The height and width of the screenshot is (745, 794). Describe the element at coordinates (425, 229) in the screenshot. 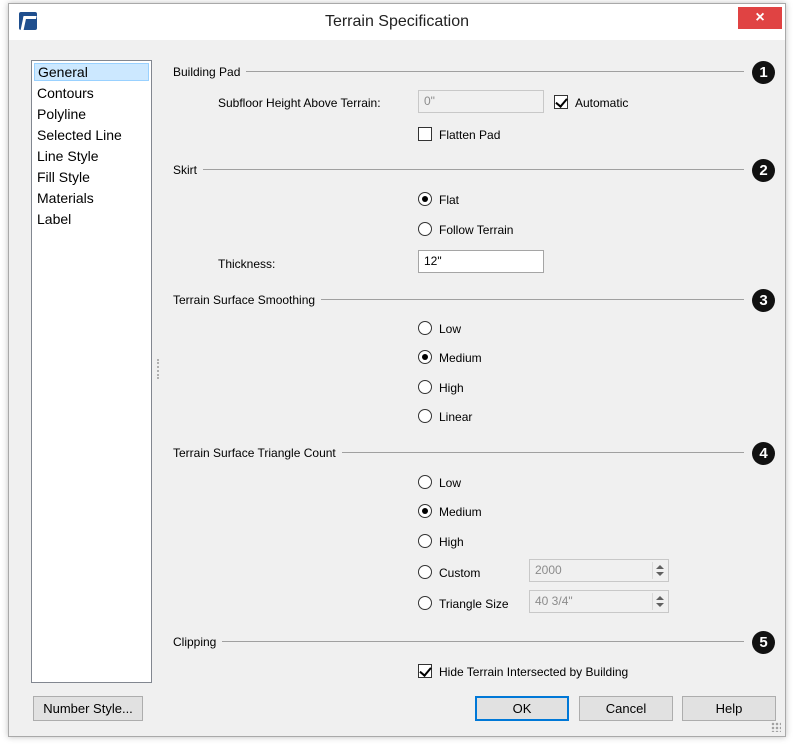

I see `skirt-follow-terrain-radio` at that location.